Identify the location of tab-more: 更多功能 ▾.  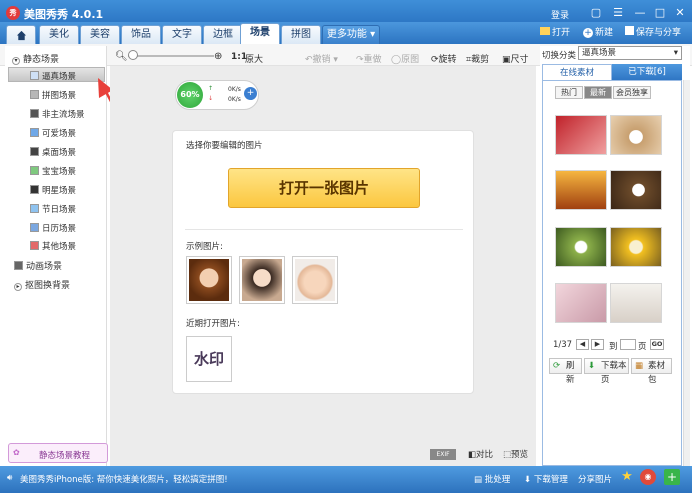
(351, 34).